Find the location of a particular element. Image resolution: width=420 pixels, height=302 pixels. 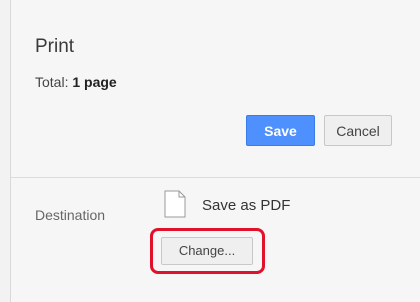

cancel-button: Cancel is located at coordinates (358, 130).